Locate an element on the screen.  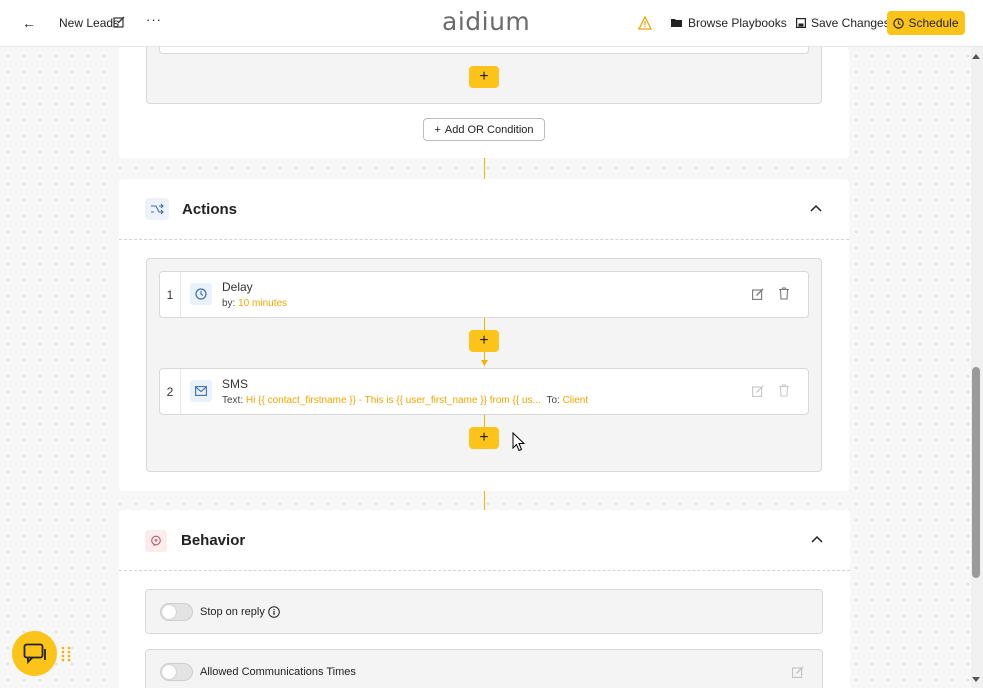
action-index: 1 is located at coordinates (170, 294).